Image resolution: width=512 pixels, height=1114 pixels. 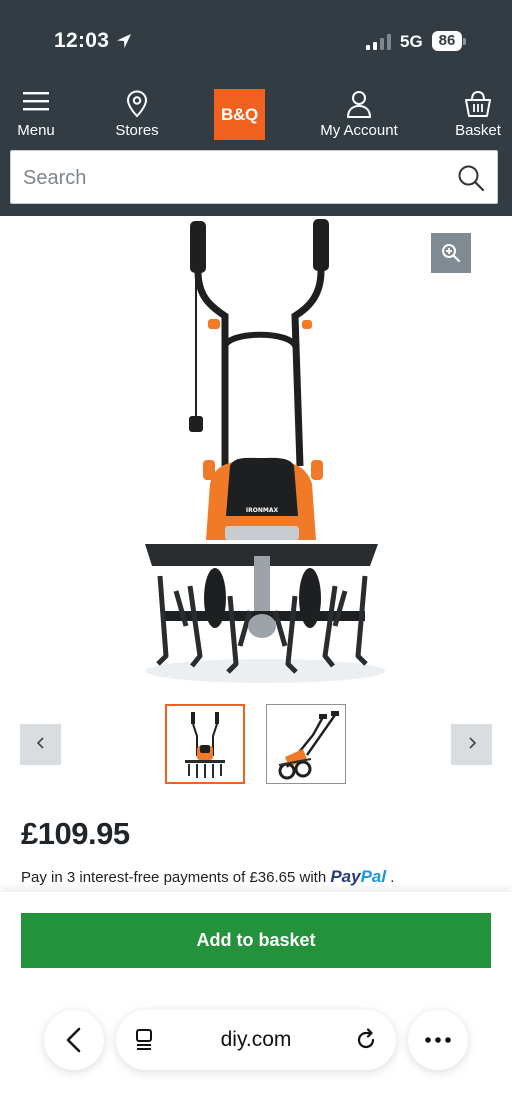 I want to click on add-to-basket-button: Add to basket, so click(x=256, y=940).